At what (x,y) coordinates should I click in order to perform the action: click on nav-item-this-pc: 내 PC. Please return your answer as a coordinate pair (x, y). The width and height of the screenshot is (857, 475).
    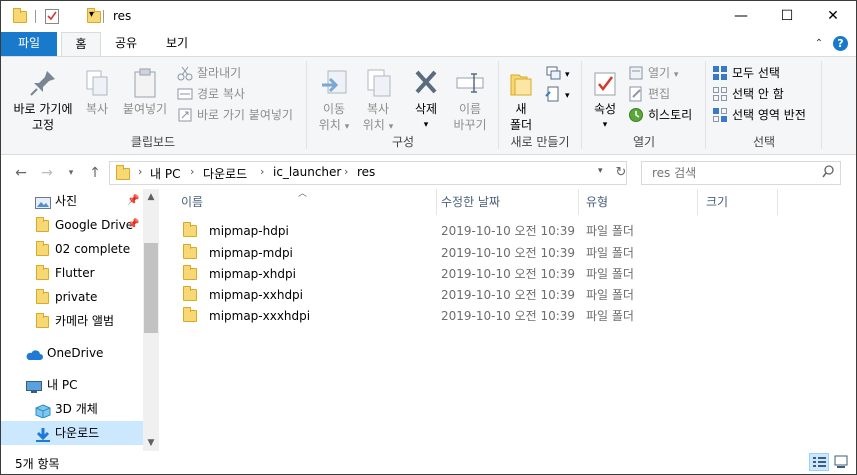
    Looking at the image, I should click on (72, 385).